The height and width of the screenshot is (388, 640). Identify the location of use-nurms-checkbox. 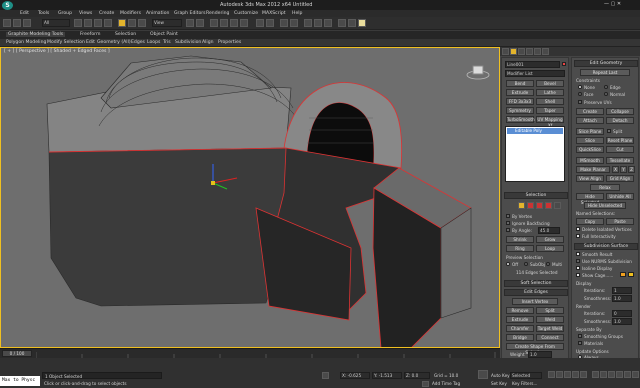
(578, 261).